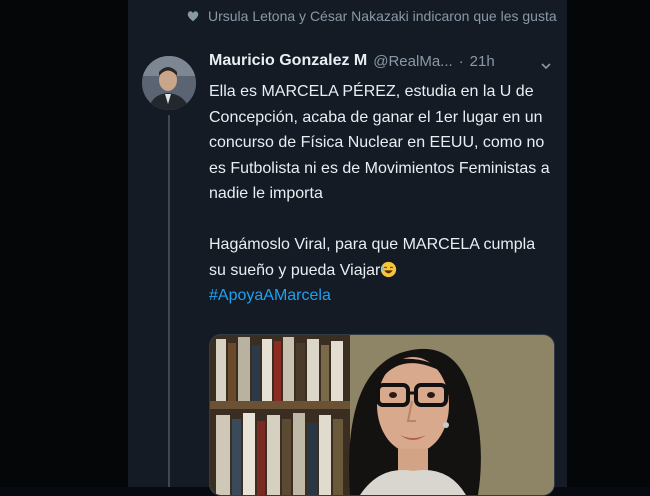 Image resolution: width=650 pixels, height=496 pixels. What do you see at coordinates (288, 61) in the screenshot?
I see `author-name: Mauricio Gonzalez M` at bounding box center [288, 61].